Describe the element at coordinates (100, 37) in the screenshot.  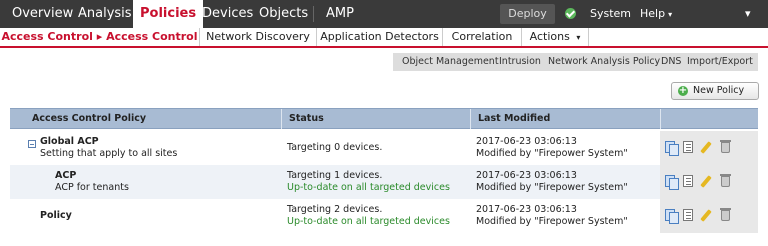
I see `tab-access-control: Access Control ▸ Access Control` at that location.